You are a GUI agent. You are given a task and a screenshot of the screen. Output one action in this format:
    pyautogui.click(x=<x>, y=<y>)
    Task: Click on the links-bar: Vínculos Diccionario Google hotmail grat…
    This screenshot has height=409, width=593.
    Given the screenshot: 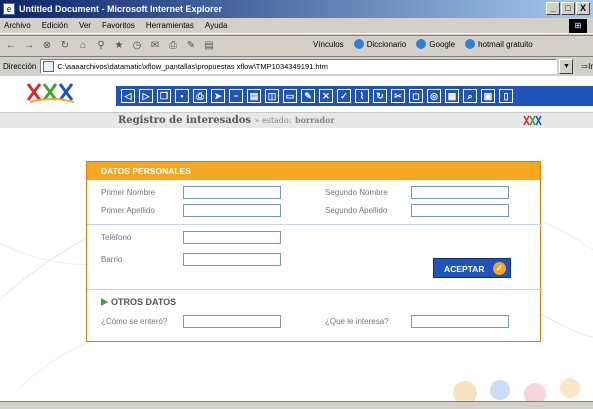 What is the action you would take?
    pyautogui.click(x=423, y=44)
    